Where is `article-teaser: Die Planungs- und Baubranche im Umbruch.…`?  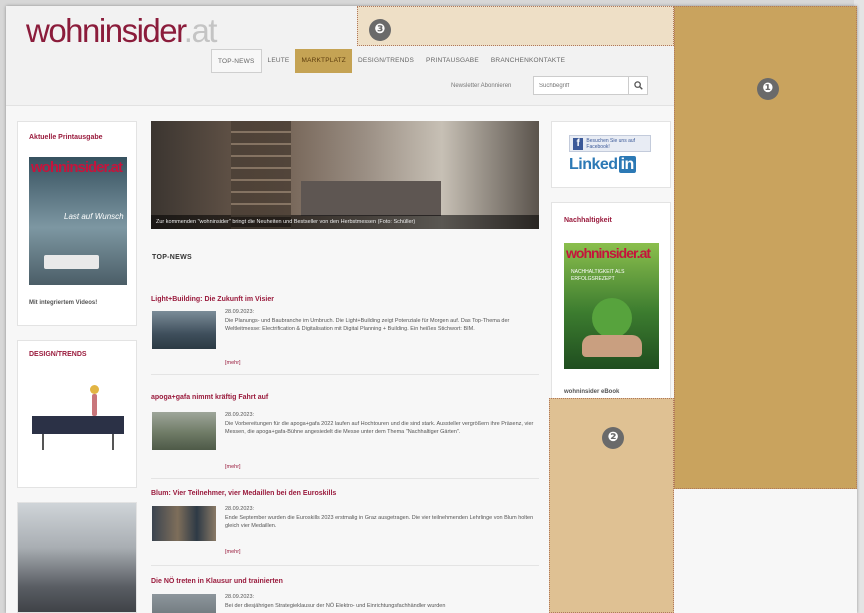 article-teaser: Die Planungs- und Baubranche im Umbruch.… is located at coordinates (367, 325).